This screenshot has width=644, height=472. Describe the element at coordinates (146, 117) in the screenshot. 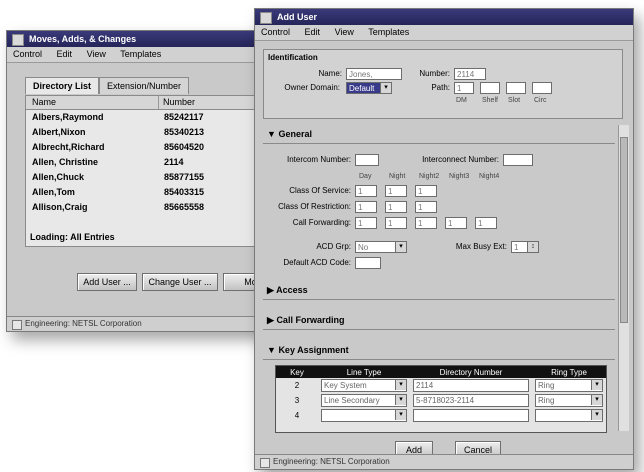

I see `table-row: Albers,Raymond 85242117` at that location.